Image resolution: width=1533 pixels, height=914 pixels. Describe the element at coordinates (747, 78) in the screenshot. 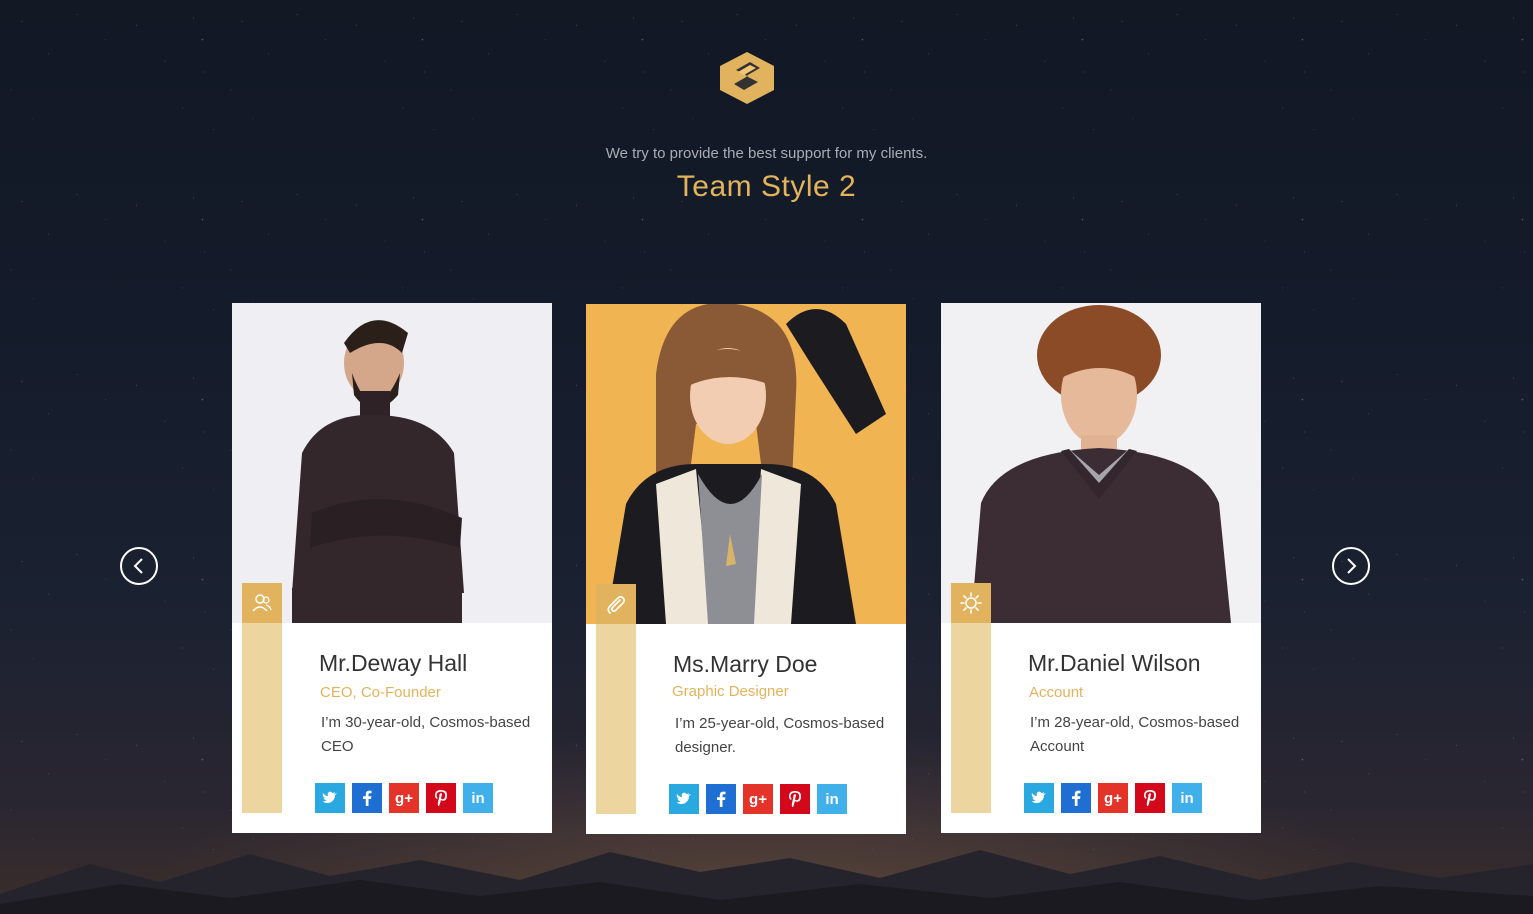

I see `brand-logo` at that location.